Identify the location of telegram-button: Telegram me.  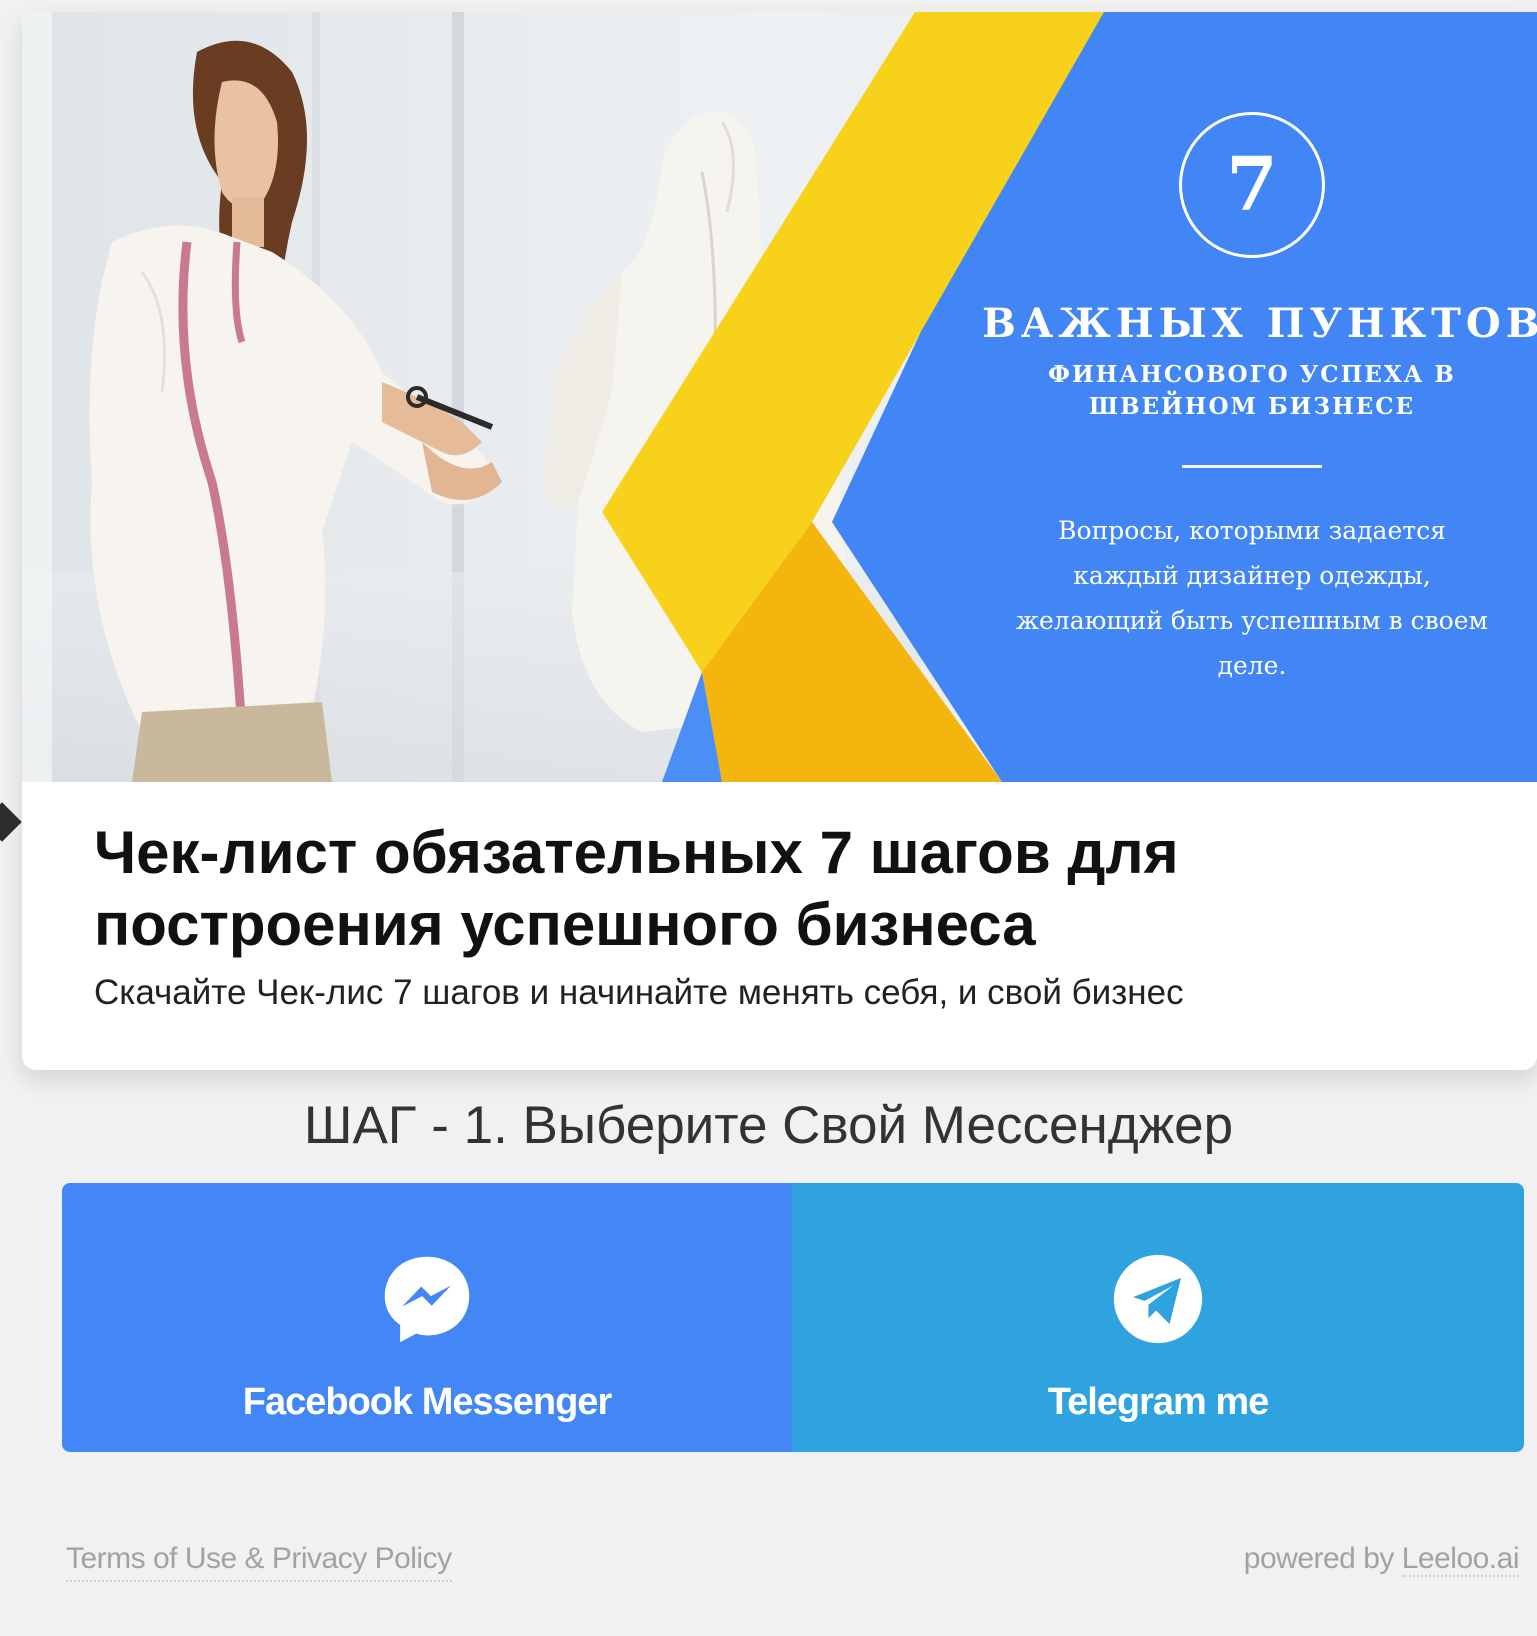
(1158, 1317).